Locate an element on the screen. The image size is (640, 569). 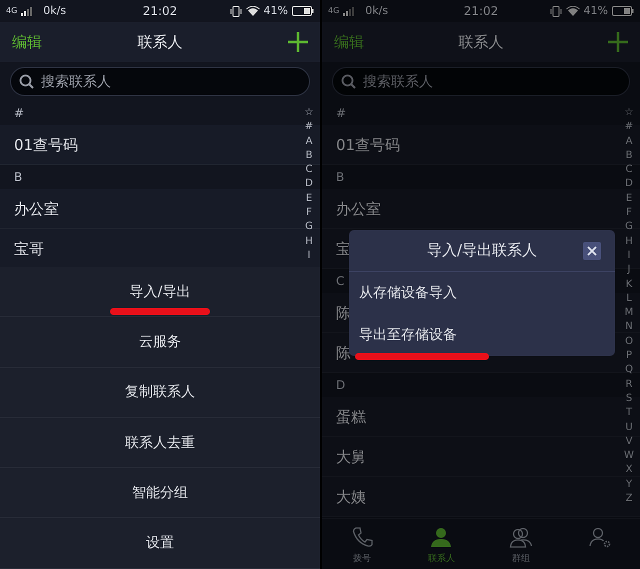
index-letter: V is located at coordinates (629, 442).